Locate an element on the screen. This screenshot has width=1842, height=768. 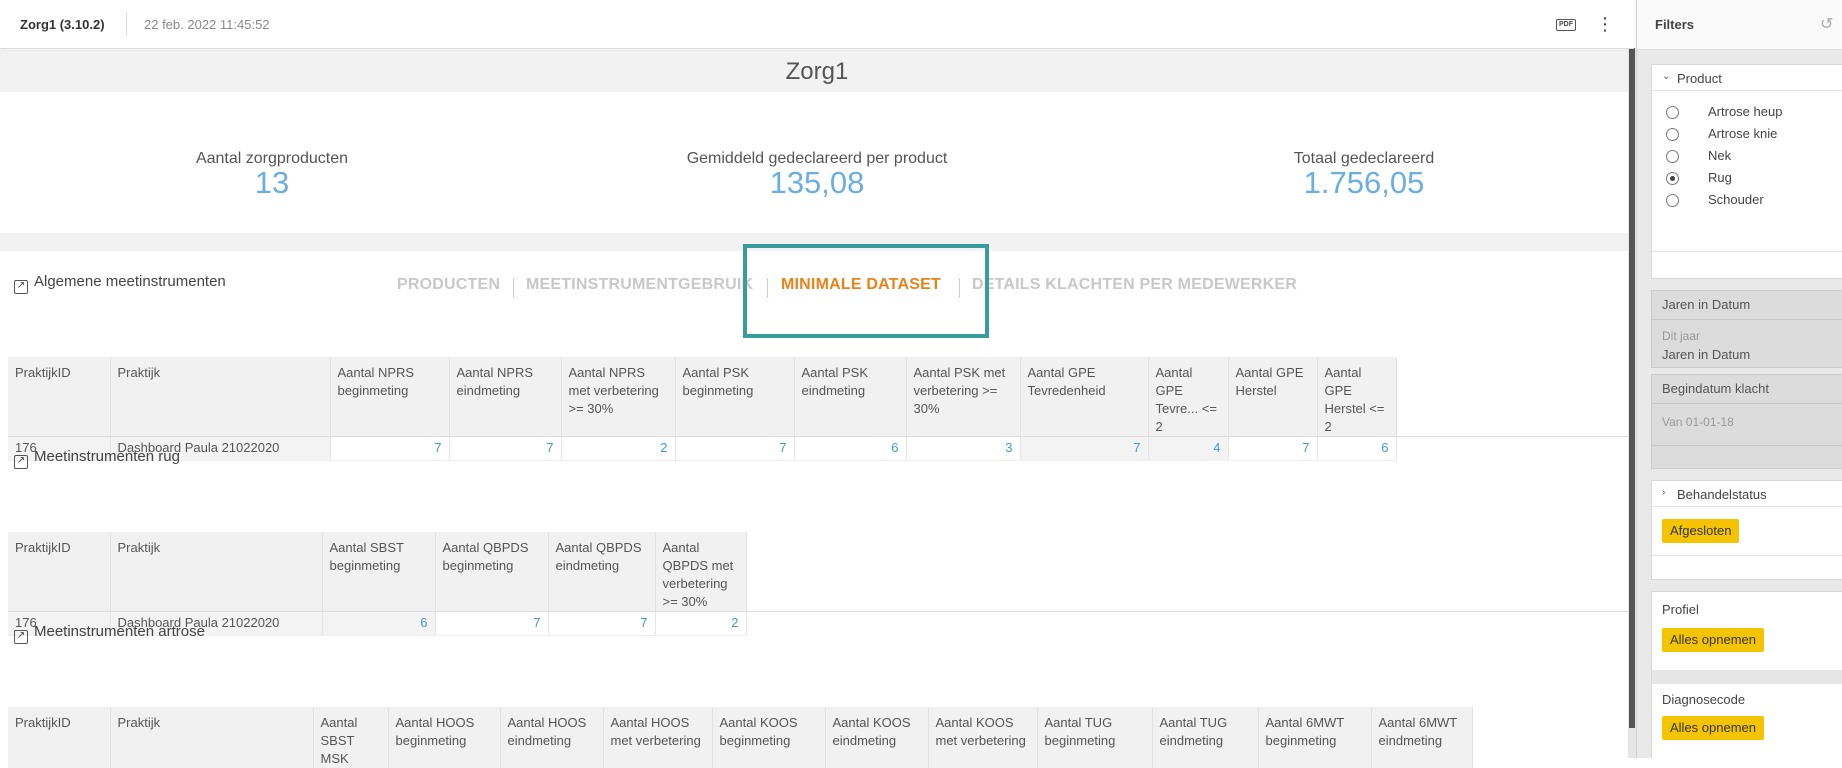
column-header: Aantal HOOS eindmeting is located at coordinates (552, 737).